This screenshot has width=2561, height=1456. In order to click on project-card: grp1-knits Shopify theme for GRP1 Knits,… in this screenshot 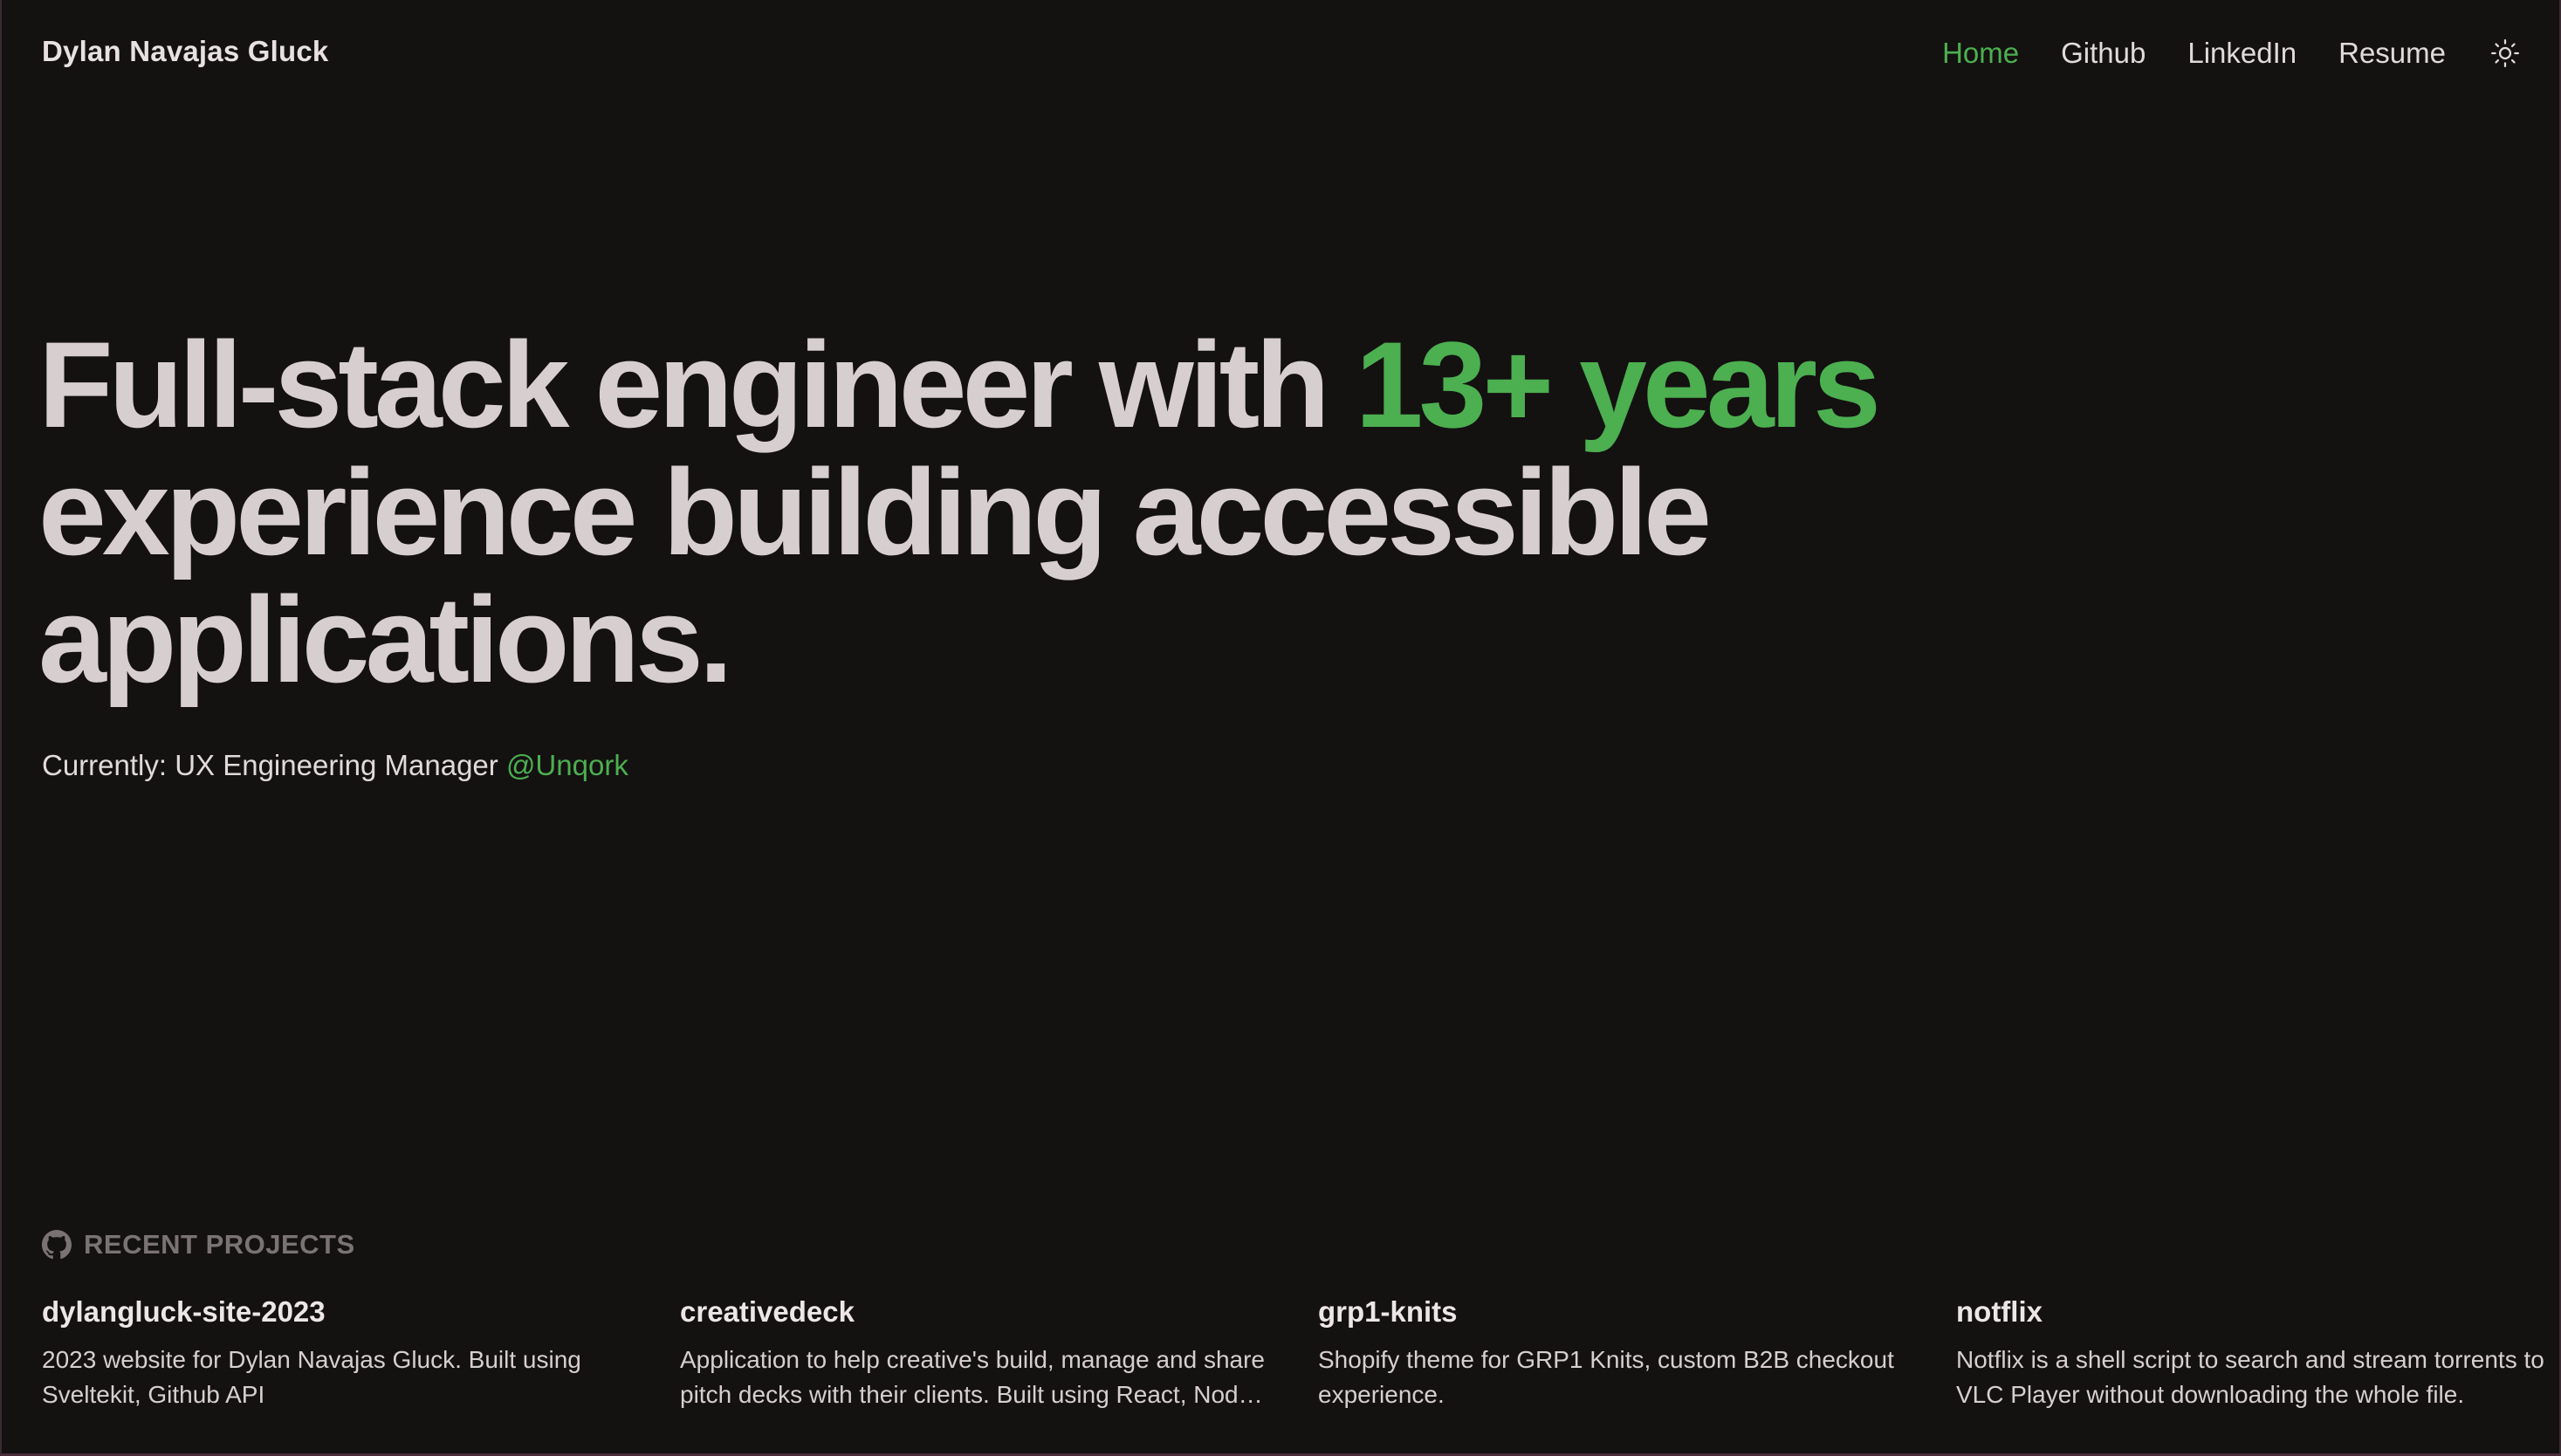, I will do `click(1615, 1353)`.